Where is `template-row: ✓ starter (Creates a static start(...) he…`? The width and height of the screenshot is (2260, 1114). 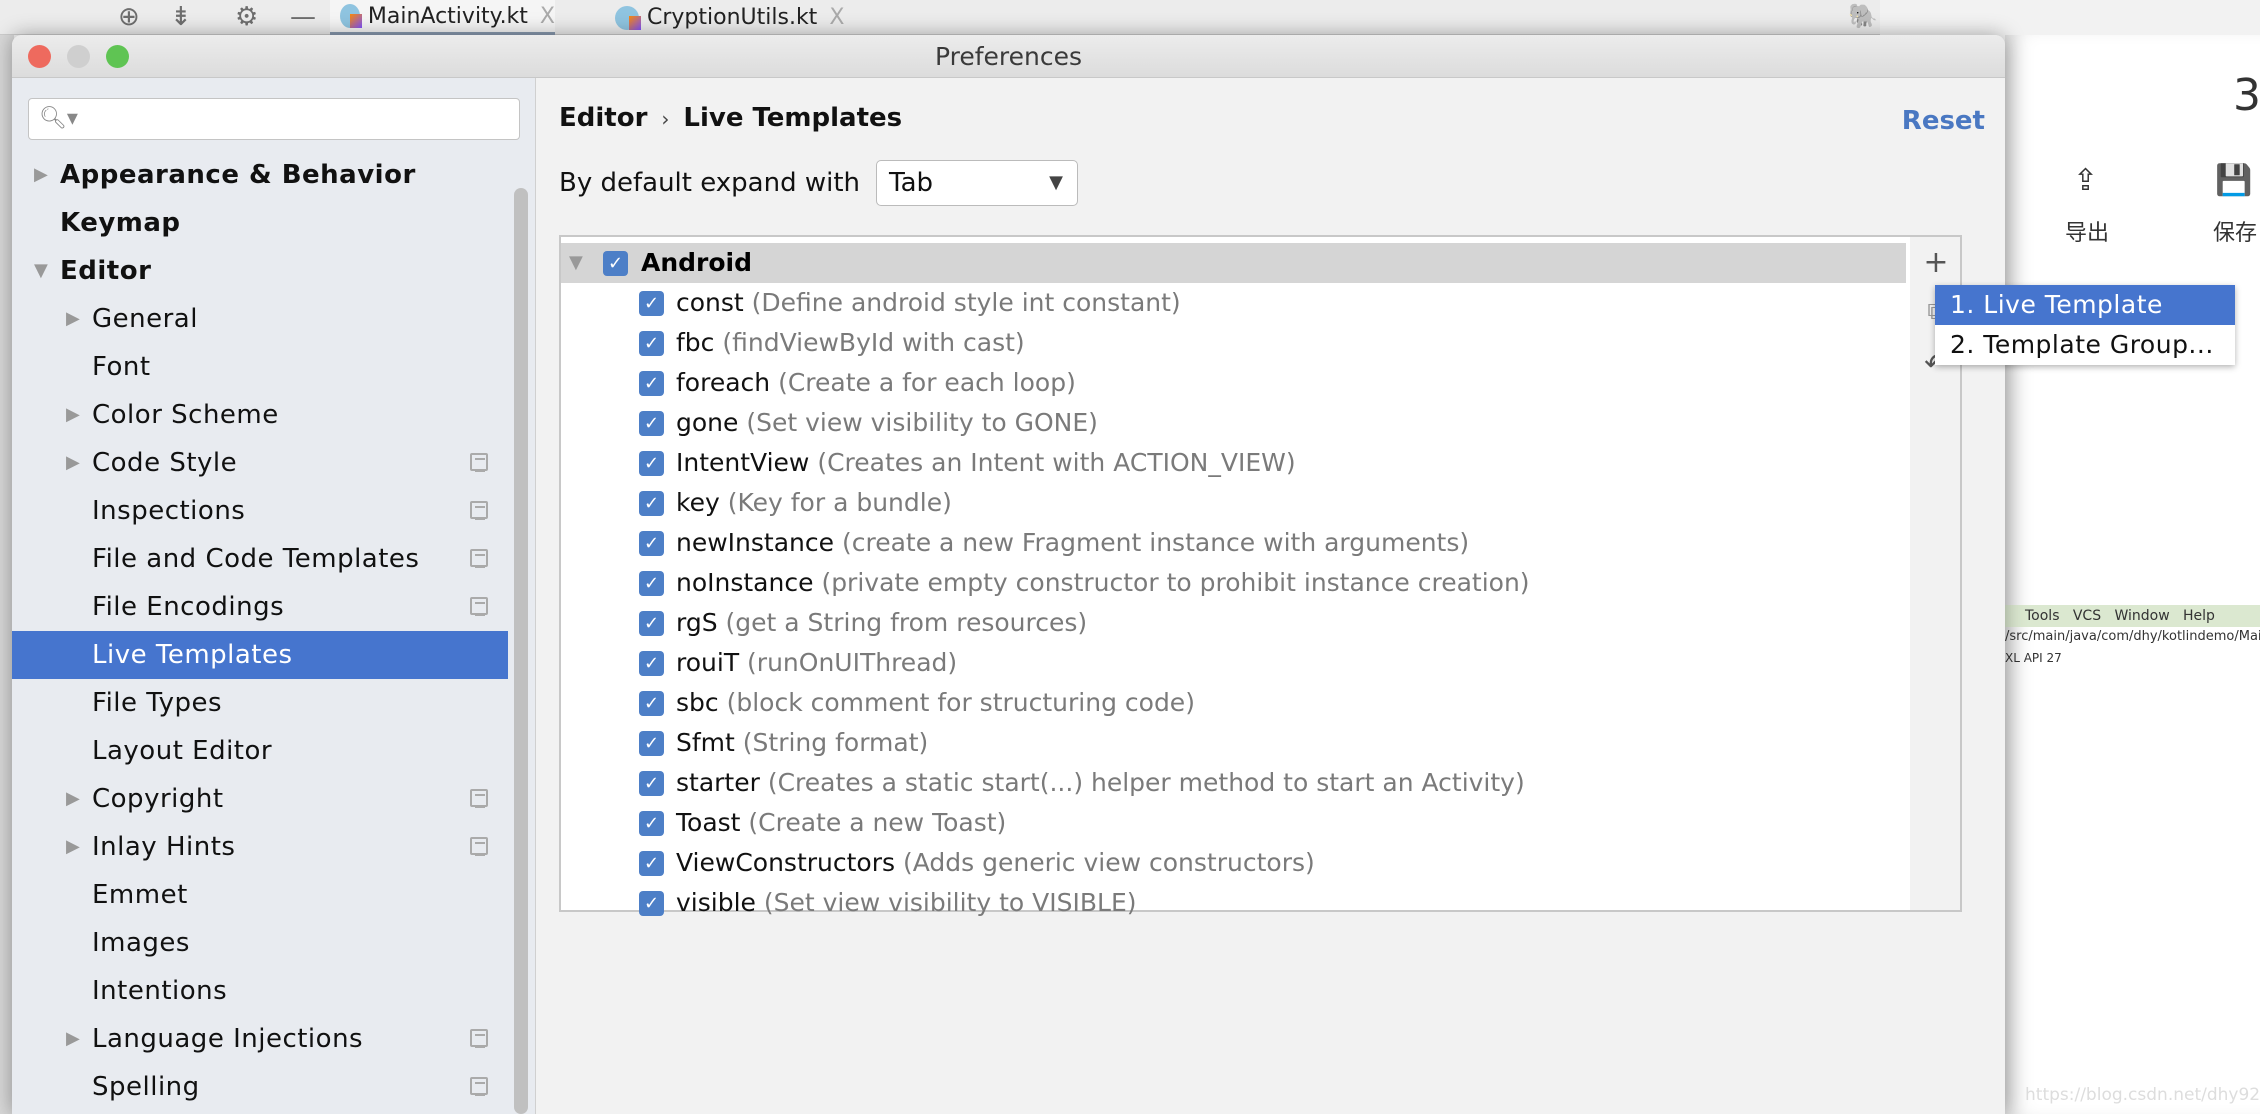 template-row: ✓ starter (Creates a static start(...) he… is located at coordinates (1233, 783).